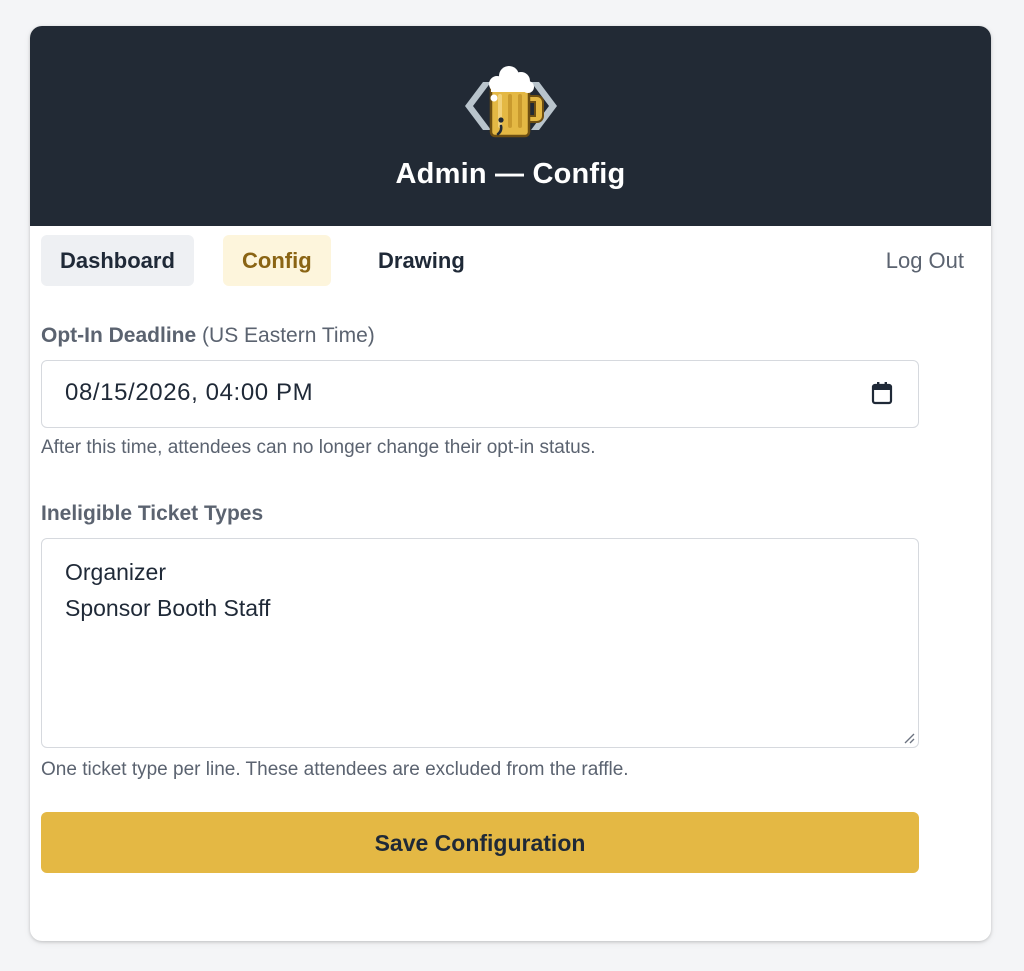  What do you see at coordinates (168, 608) in the screenshot?
I see `ticket-type-line: Sponsor Booth Staff` at bounding box center [168, 608].